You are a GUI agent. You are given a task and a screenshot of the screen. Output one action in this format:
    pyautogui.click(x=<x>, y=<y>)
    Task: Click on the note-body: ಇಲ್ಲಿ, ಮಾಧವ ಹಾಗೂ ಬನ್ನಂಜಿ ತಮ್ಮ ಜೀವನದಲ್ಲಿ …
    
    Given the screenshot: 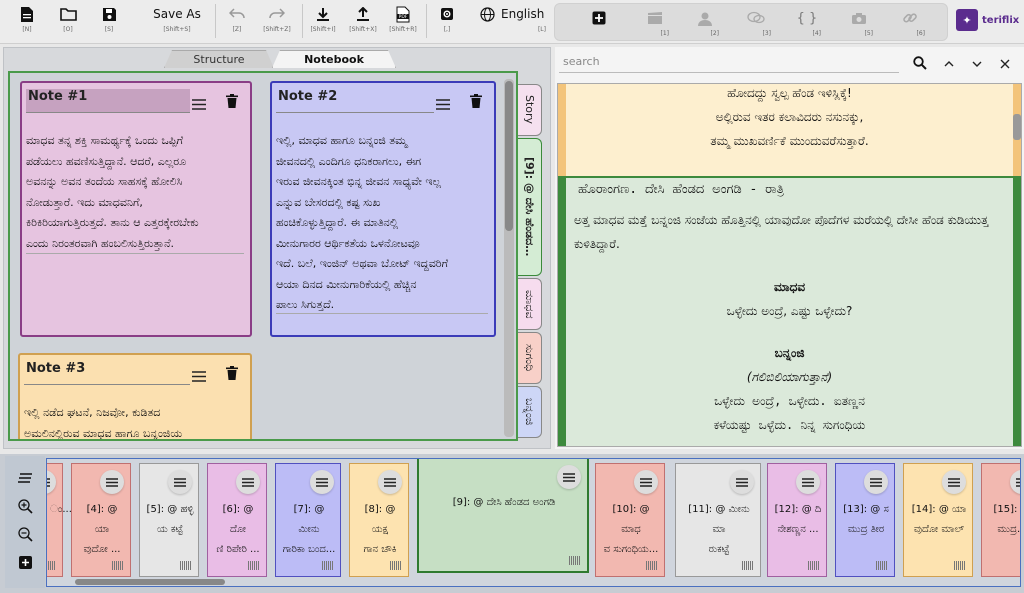 What is the action you would take?
    pyautogui.click(x=382, y=223)
    